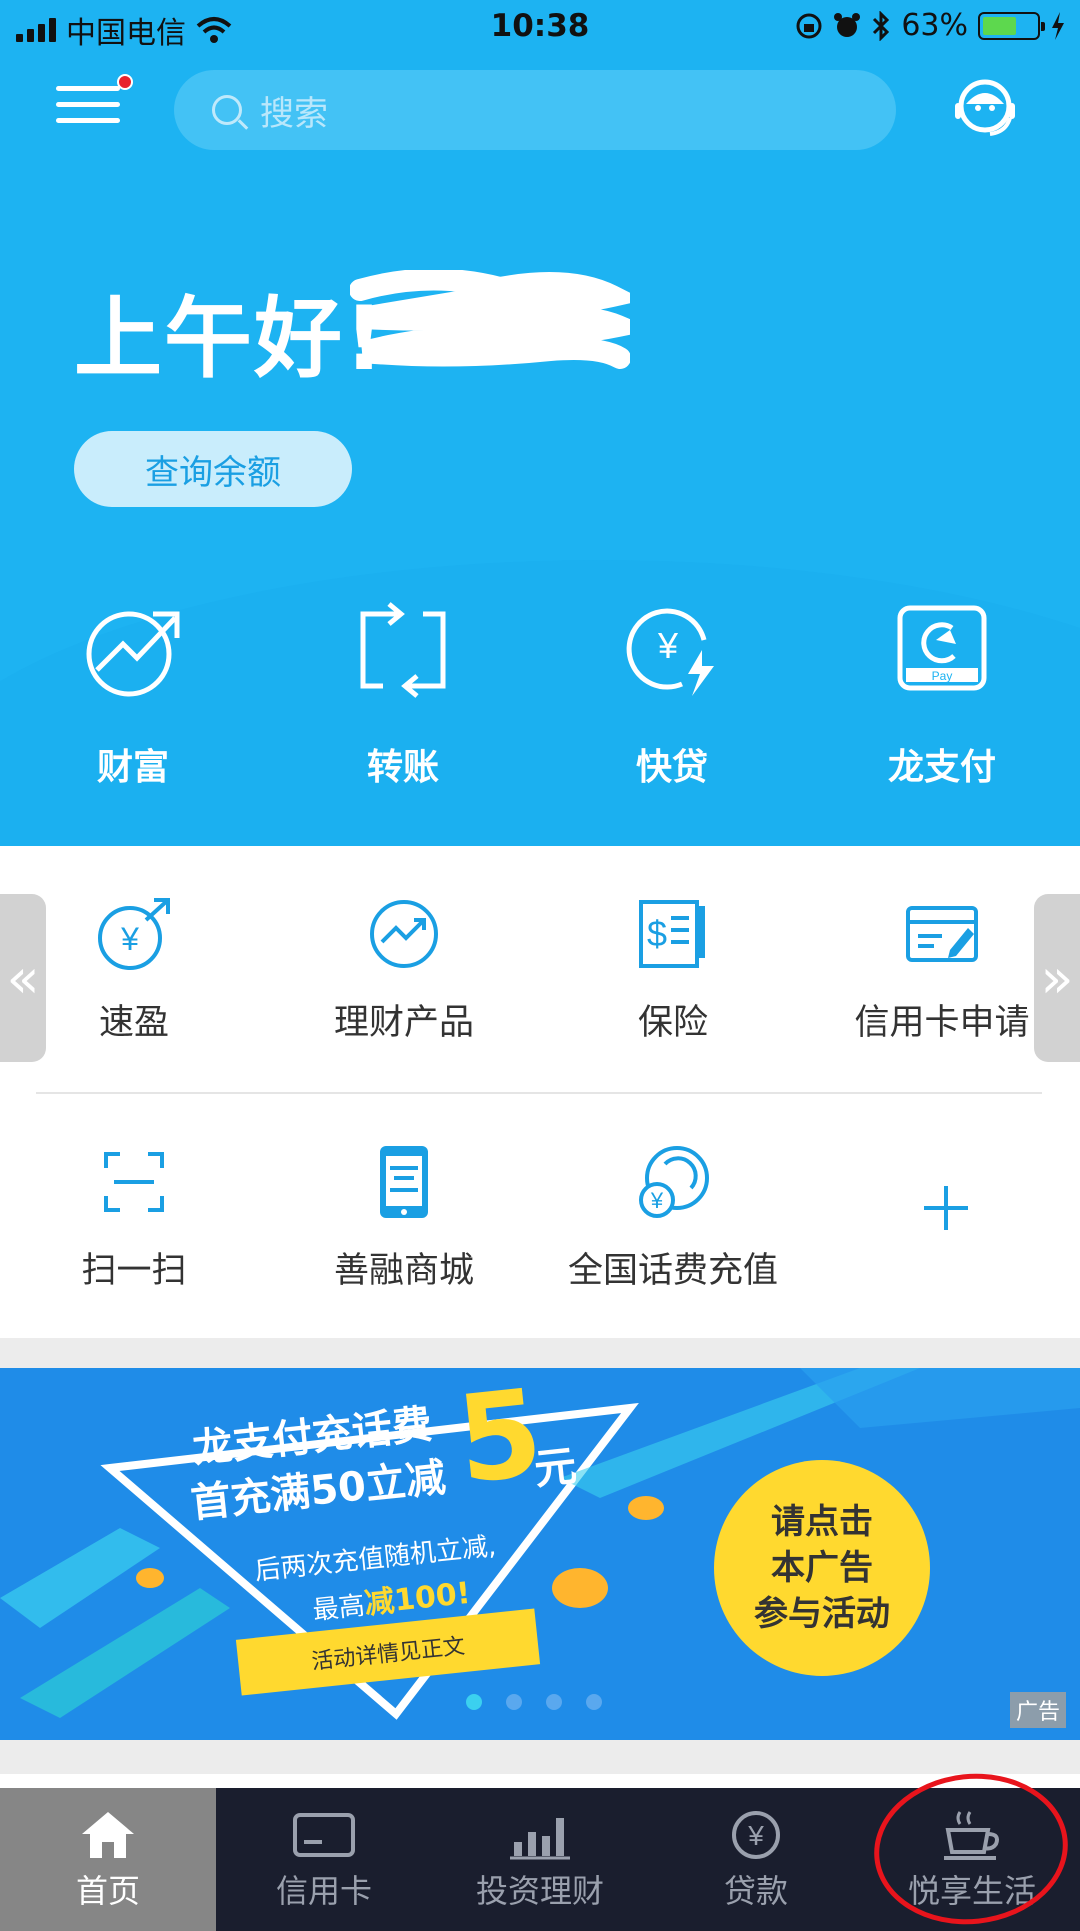  Describe the element at coordinates (539, 1891) in the screenshot. I see `tab-label: 投资理财` at that location.